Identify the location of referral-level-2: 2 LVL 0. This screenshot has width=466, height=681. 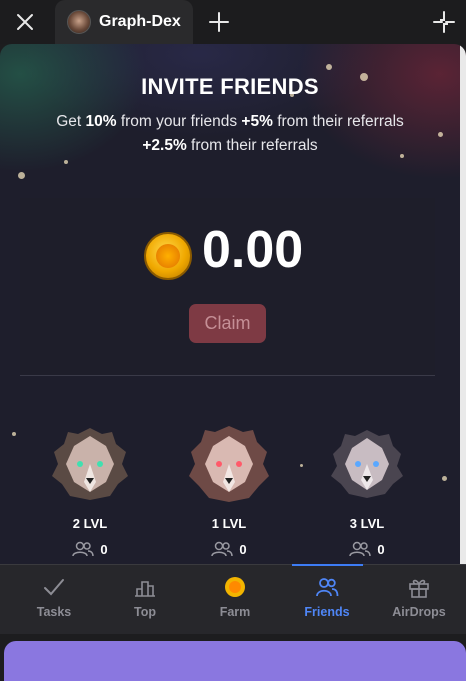
(90, 490).